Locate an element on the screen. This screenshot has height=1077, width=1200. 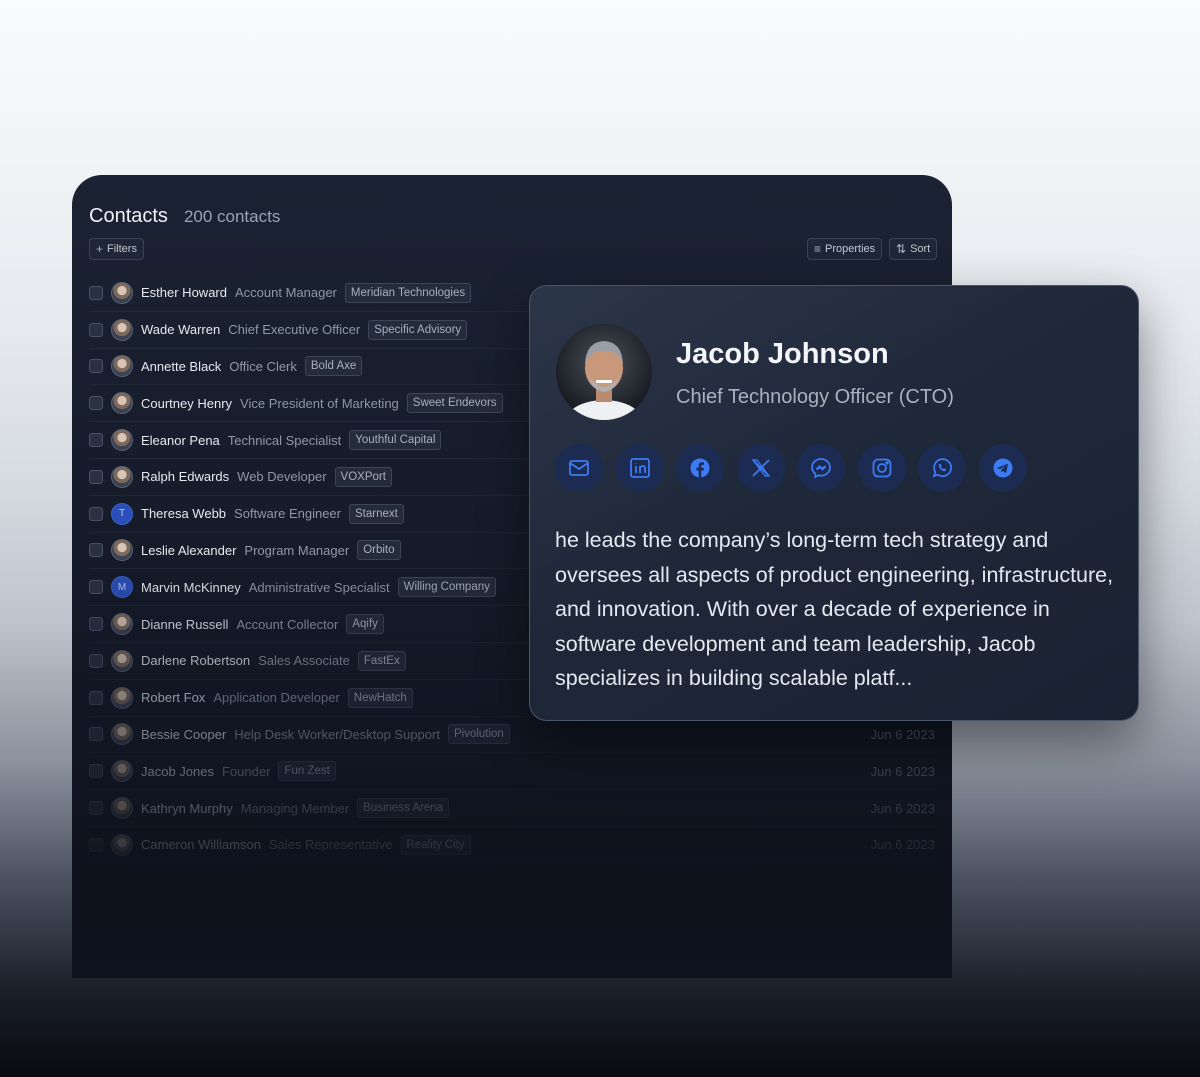
contact-title: Help Desk Worker/Desktop Support is located at coordinates (337, 734).